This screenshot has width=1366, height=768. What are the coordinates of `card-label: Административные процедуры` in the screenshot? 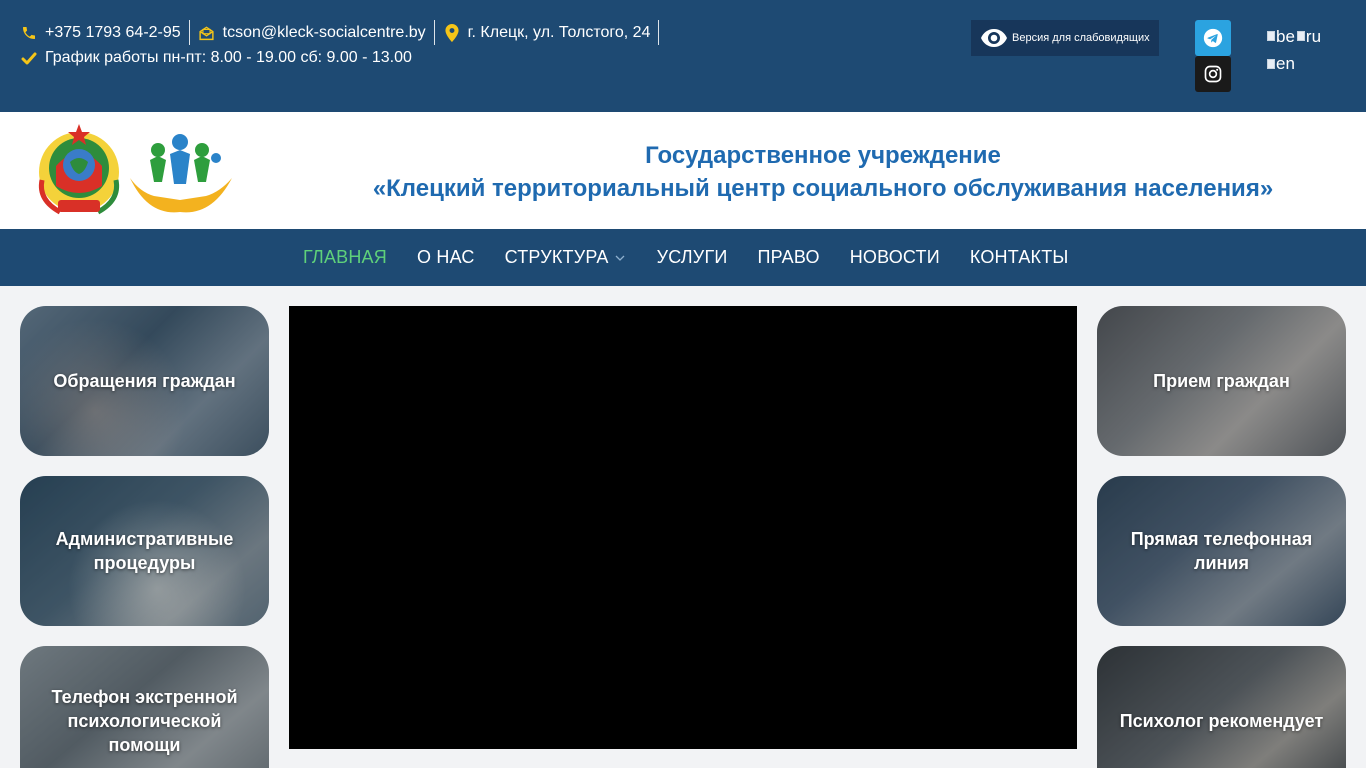 It's located at (144, 551).